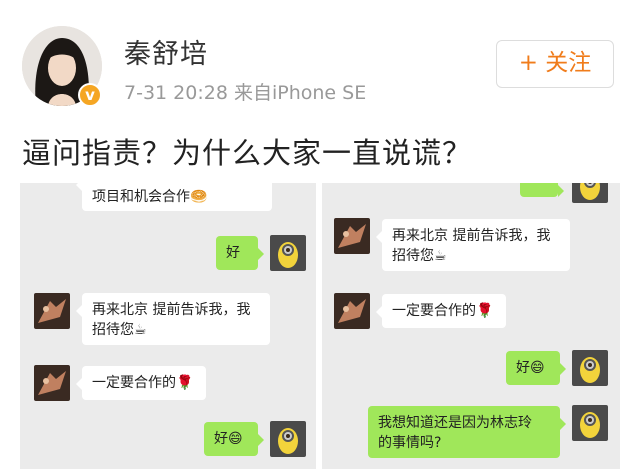  What do you see at coordinates (555, 64) in the screenshot?
I see `follow-button: + 关注` at bounding box center [555, 64].